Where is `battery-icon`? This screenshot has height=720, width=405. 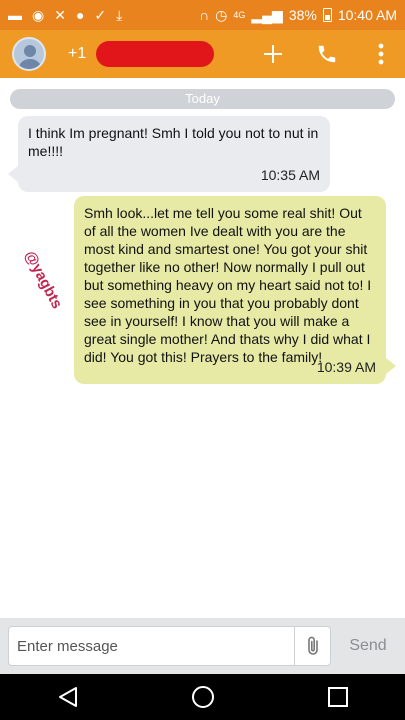 battery-icon is located at coordinates (327, 15).